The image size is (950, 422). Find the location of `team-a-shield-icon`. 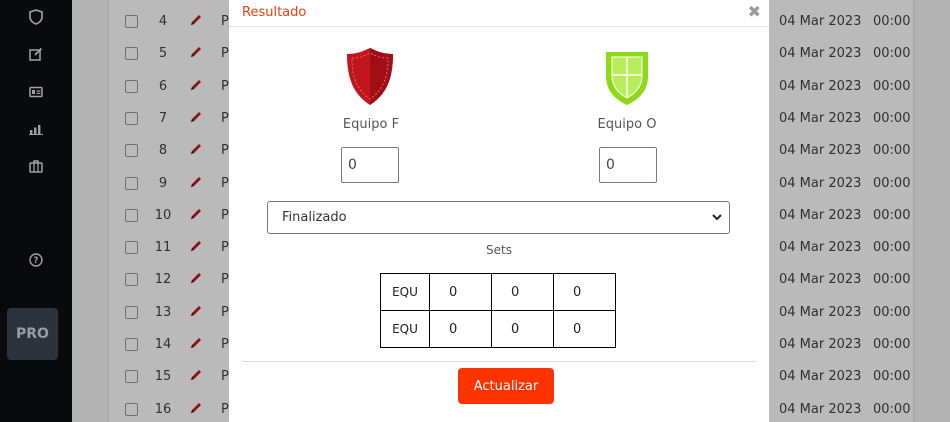

team-a-shield-icon is located at coordinates (370, 79).